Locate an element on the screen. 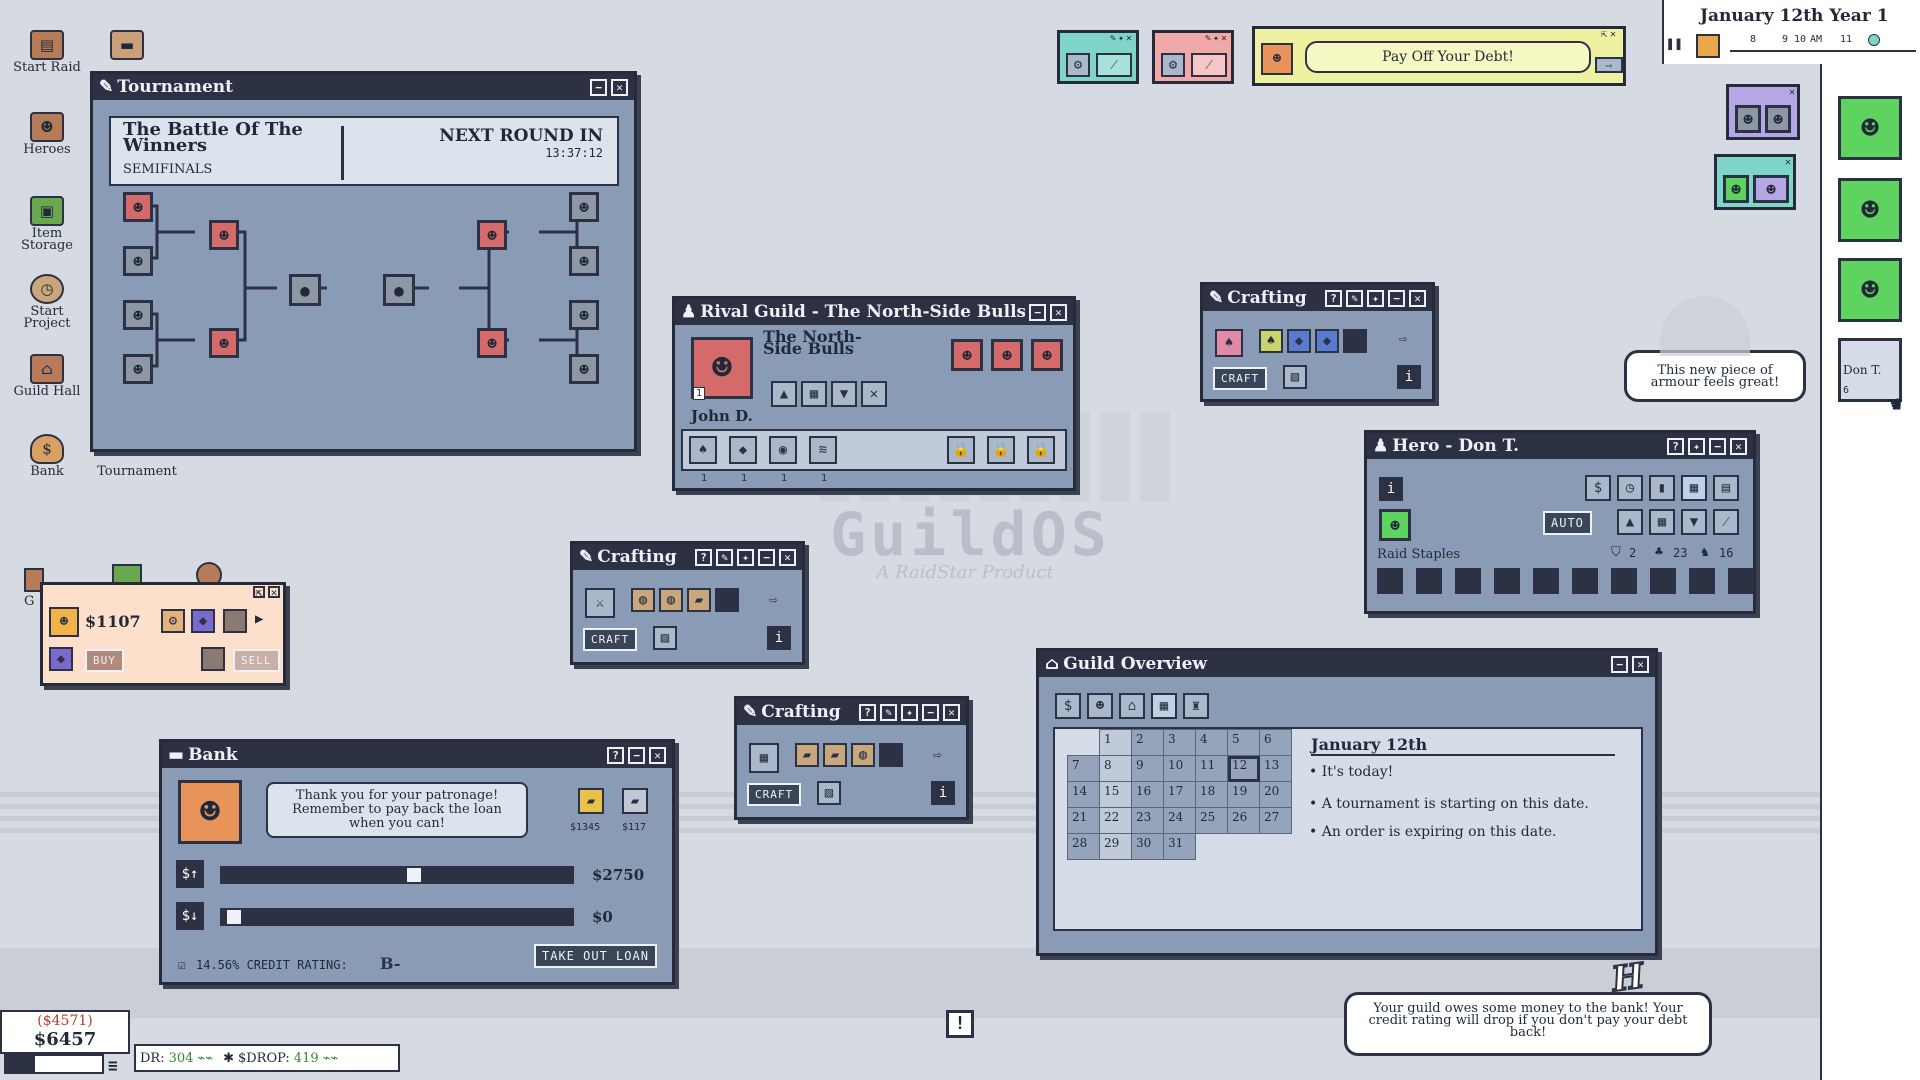 This screenshot has height=1080, width=1920. leather-icon: ◍ is located at coordinates (863, 755).